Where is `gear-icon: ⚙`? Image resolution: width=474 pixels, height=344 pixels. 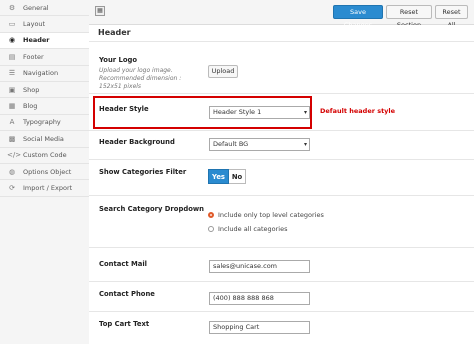
gear-icon: ⚙ is located at coordinates (12, 7).